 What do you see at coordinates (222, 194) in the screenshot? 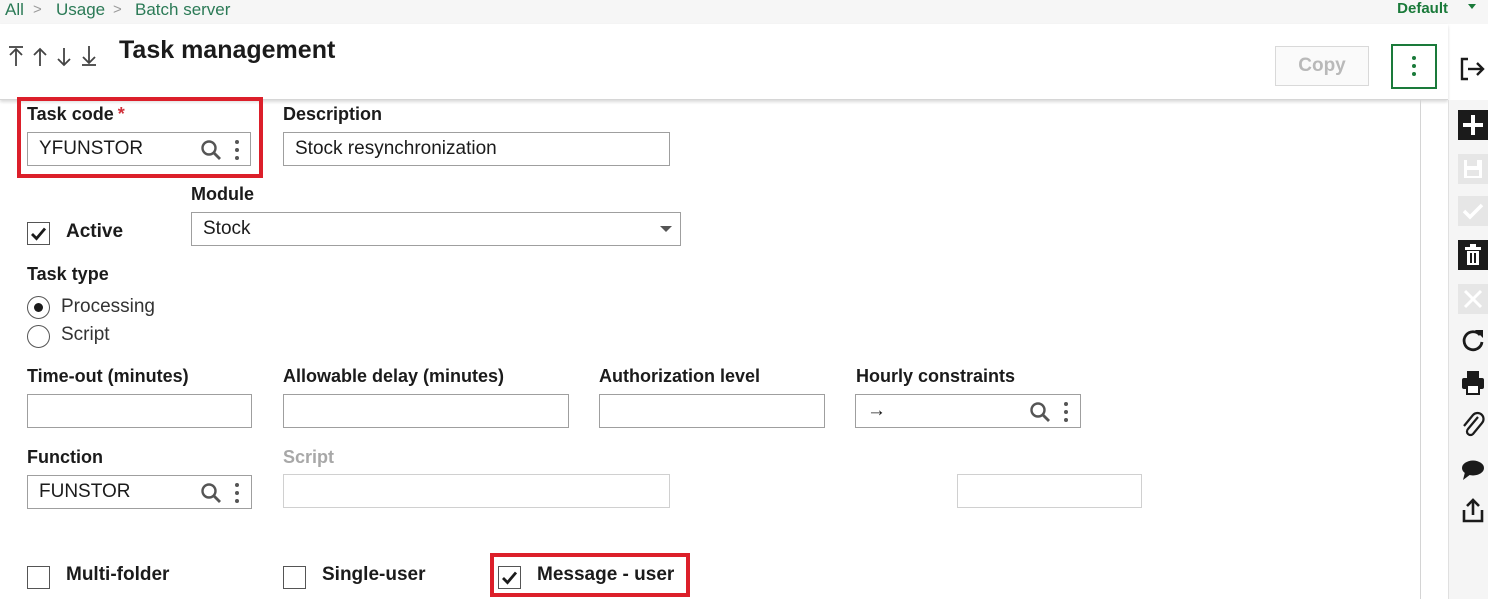
I see `module-label: Module` at bounding box center [222, 194].